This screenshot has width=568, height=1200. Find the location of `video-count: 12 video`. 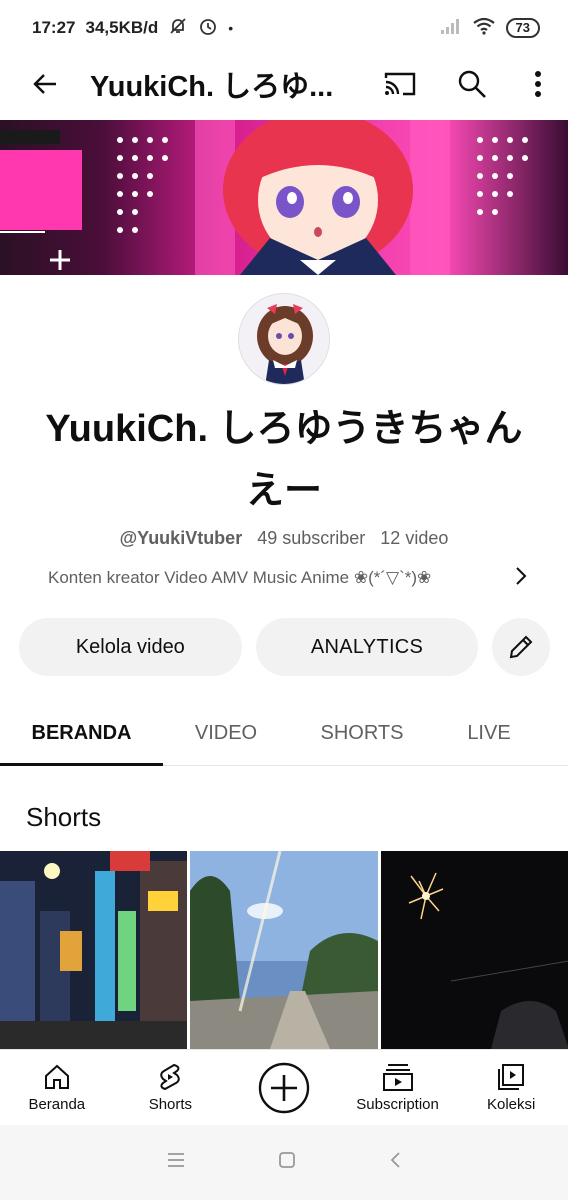

video-count: 12 video is located at coordinates (414, 538).